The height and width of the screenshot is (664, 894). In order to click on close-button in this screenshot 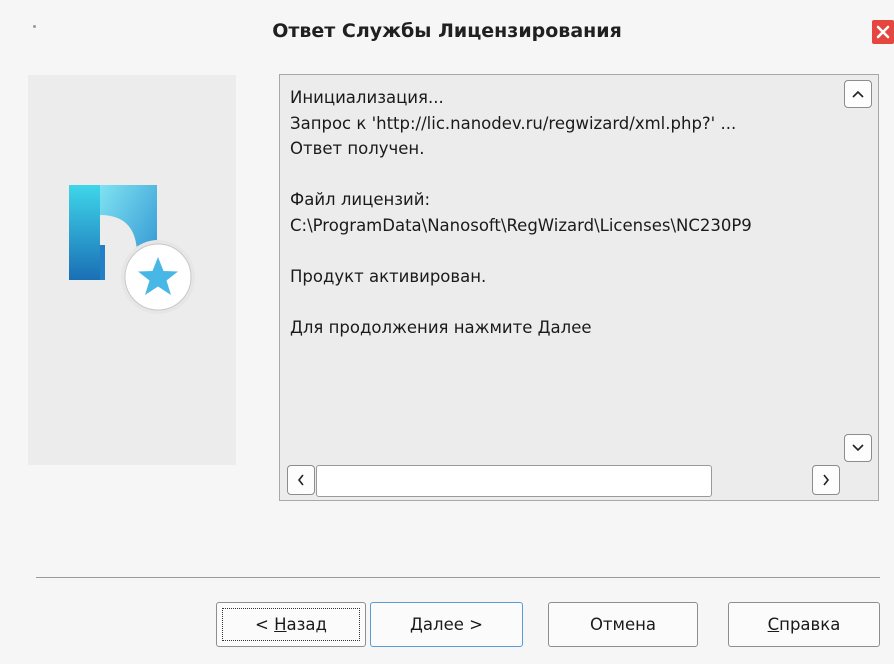, I will do `click(883, 32)`.